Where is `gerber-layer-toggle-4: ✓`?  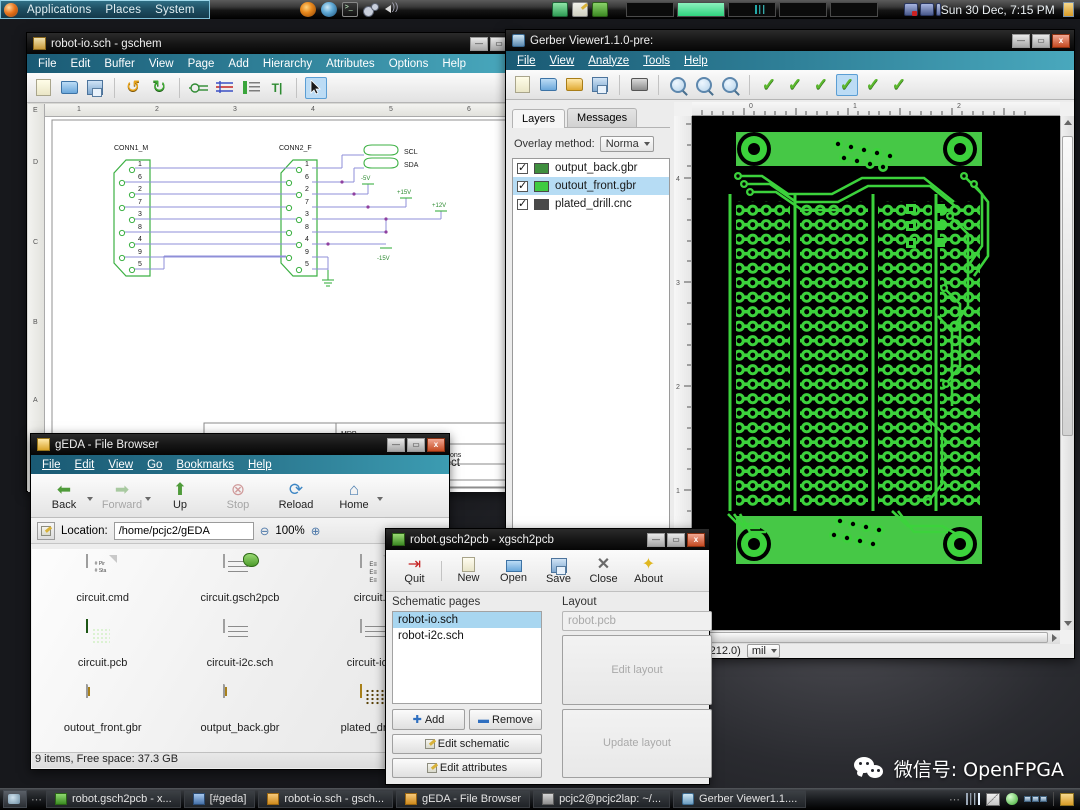 gerber-layer-toggle-4: ✓ is located at coordinates (847, 84).